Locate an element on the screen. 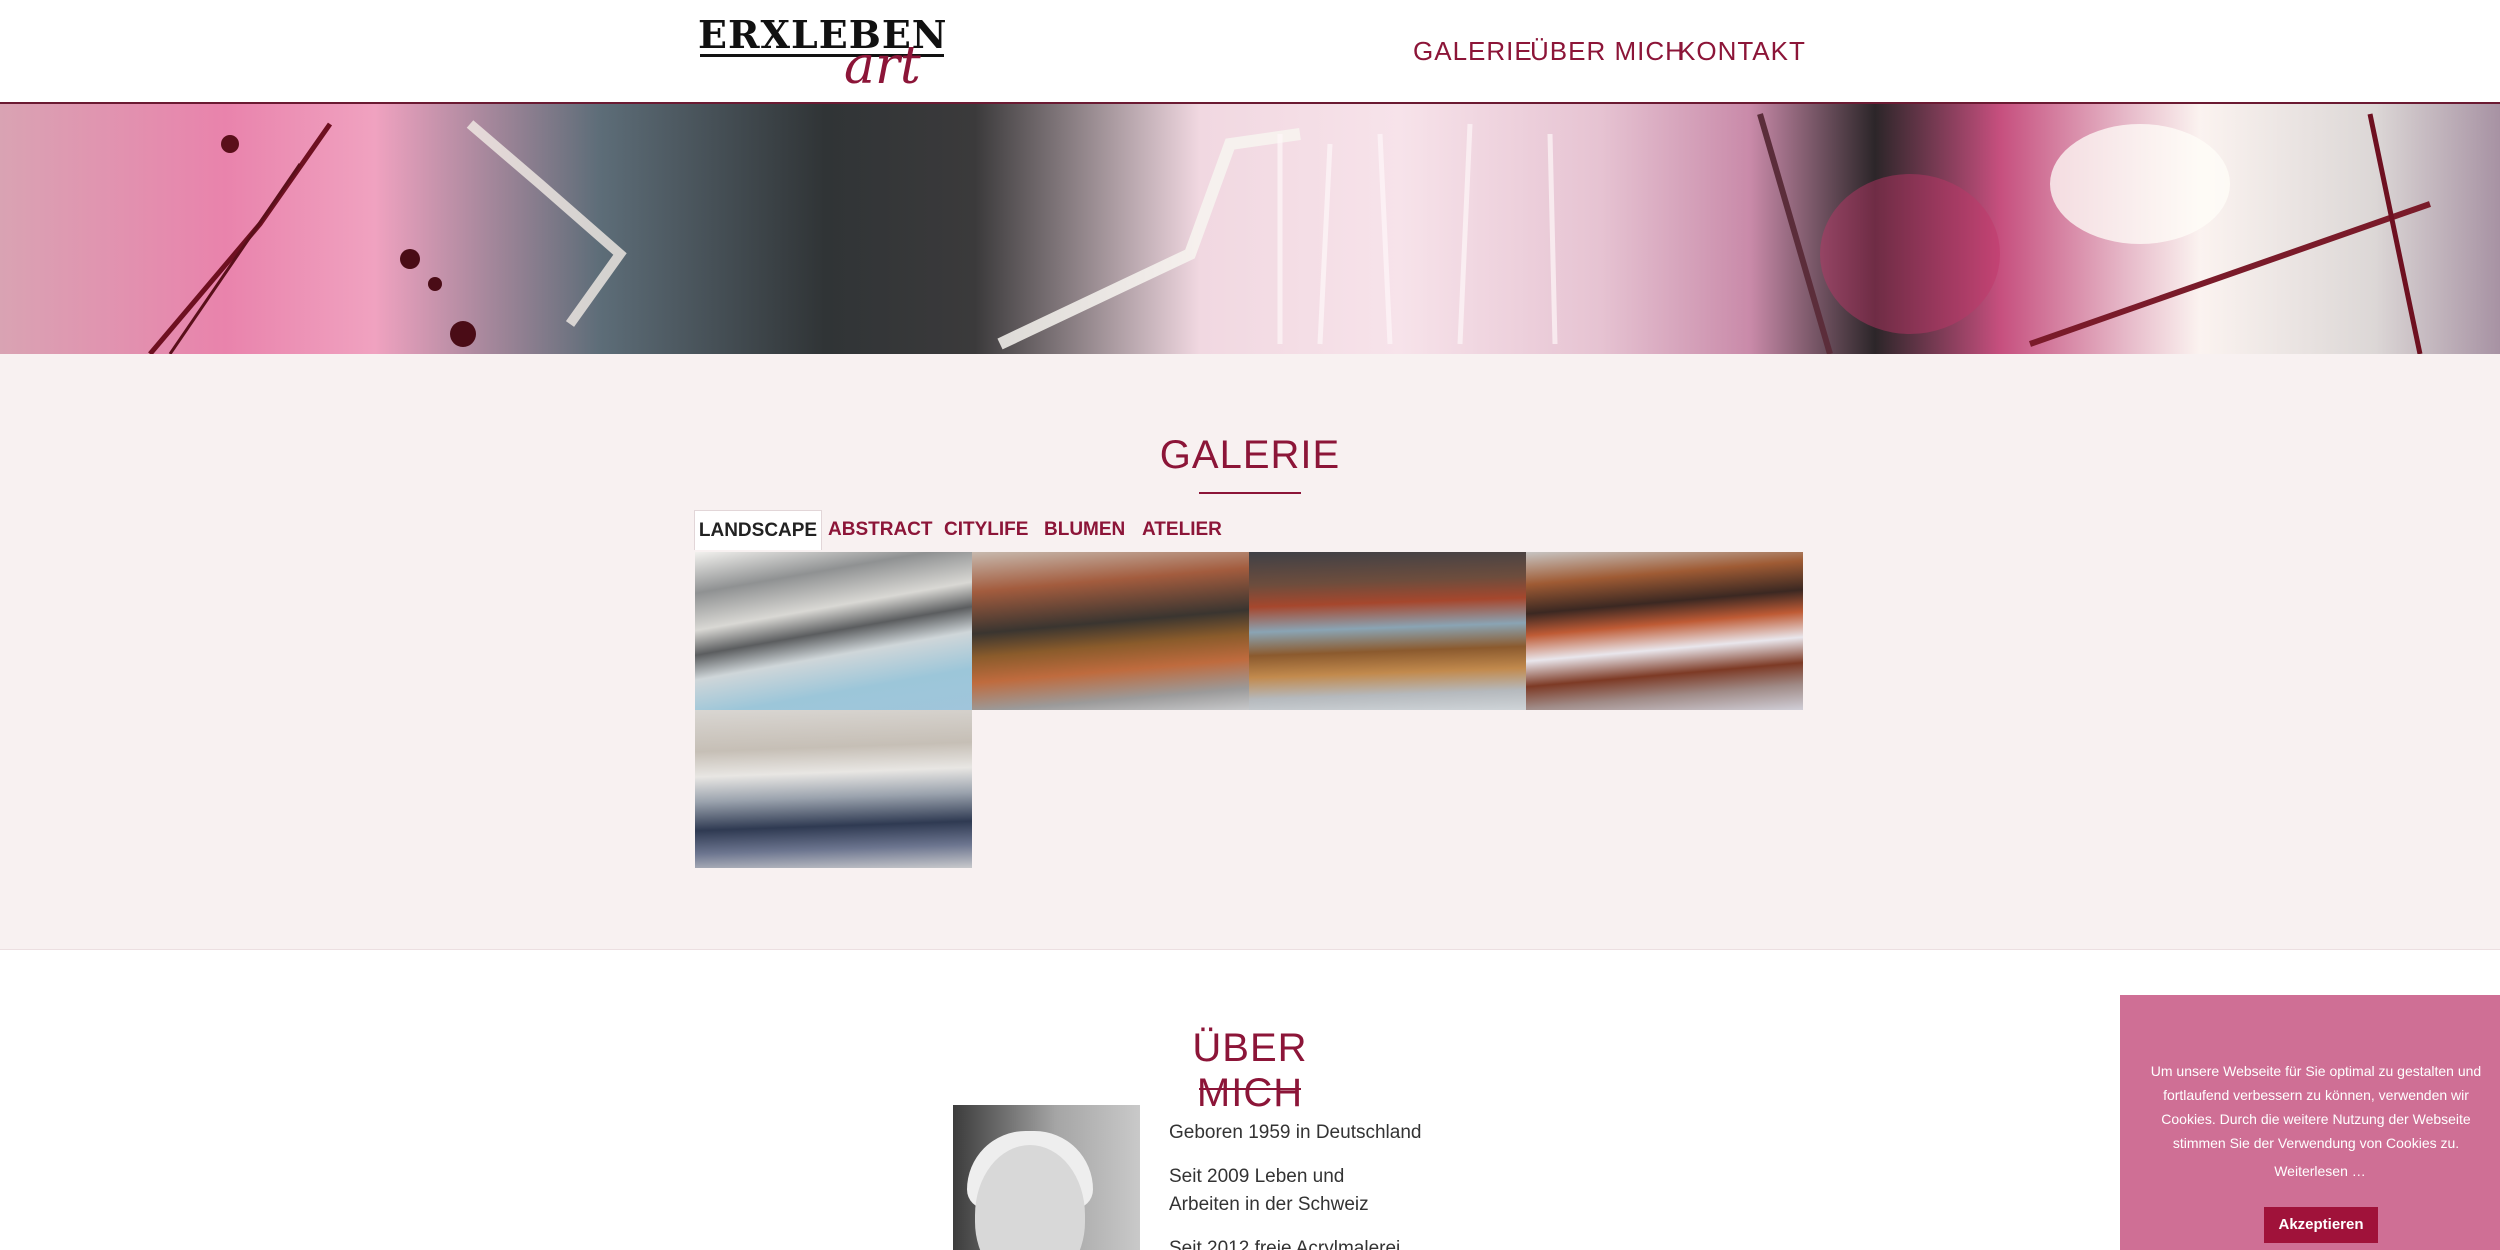 The width and height of the screenshot is (2500, 1250). site-logo: ERXLEBEN art is located at coordinates (845, 53).